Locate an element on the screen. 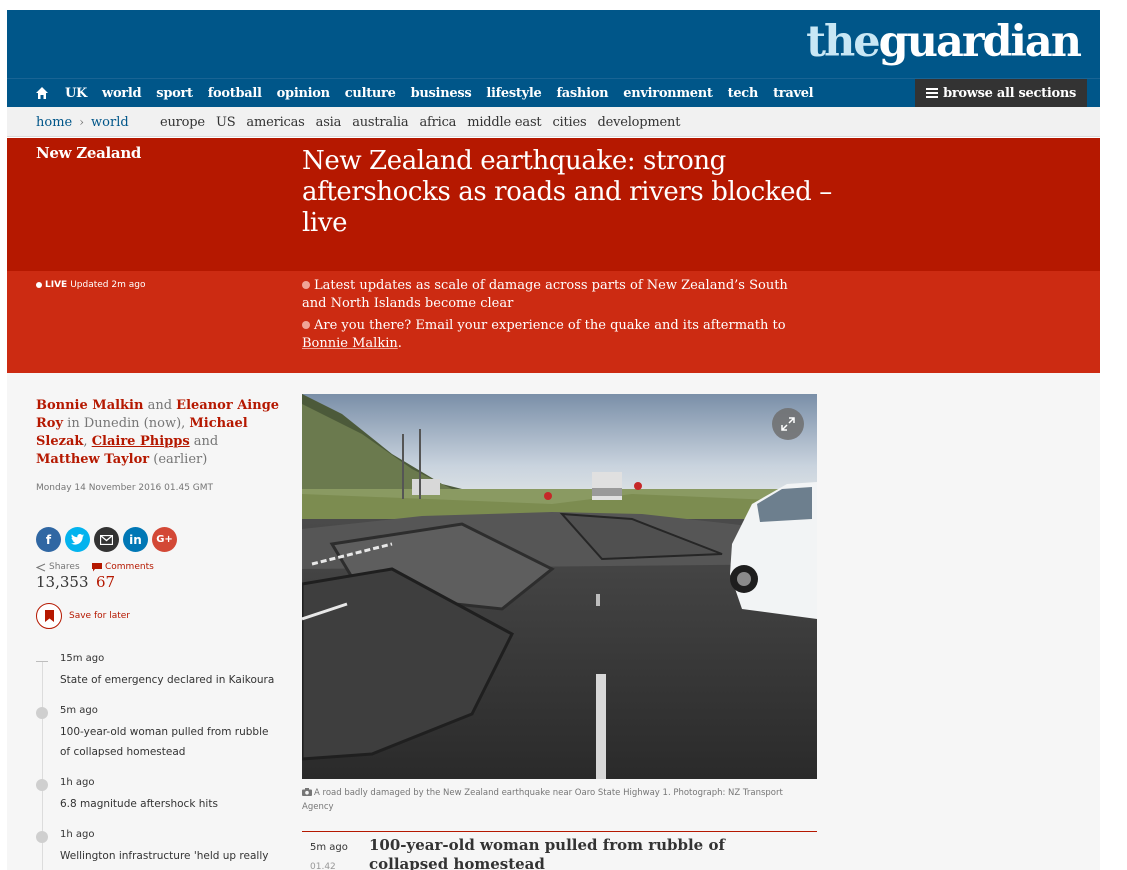  timeline-text: 6.8 magnitude aftershock hits is located at coordinates (139, 804).